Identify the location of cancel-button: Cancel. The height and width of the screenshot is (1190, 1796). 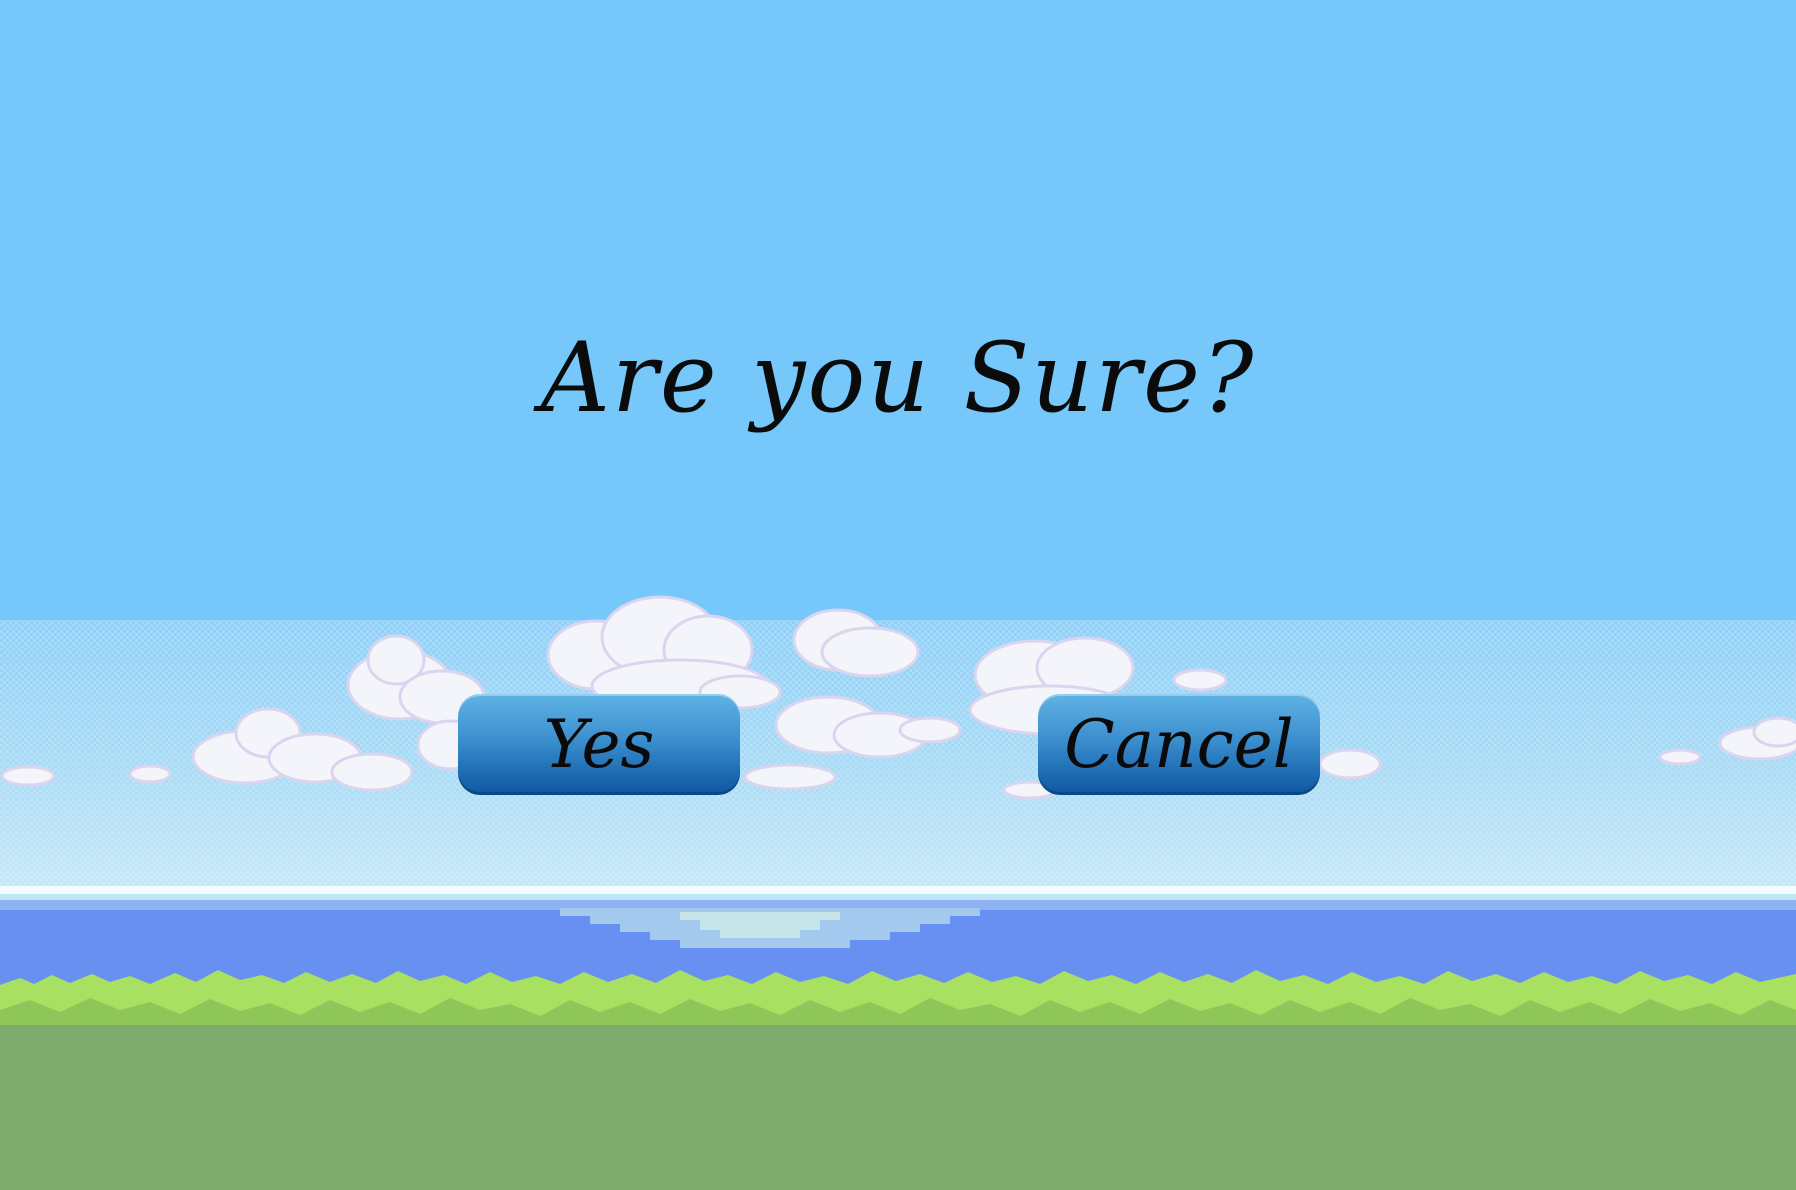
(1179, 744).